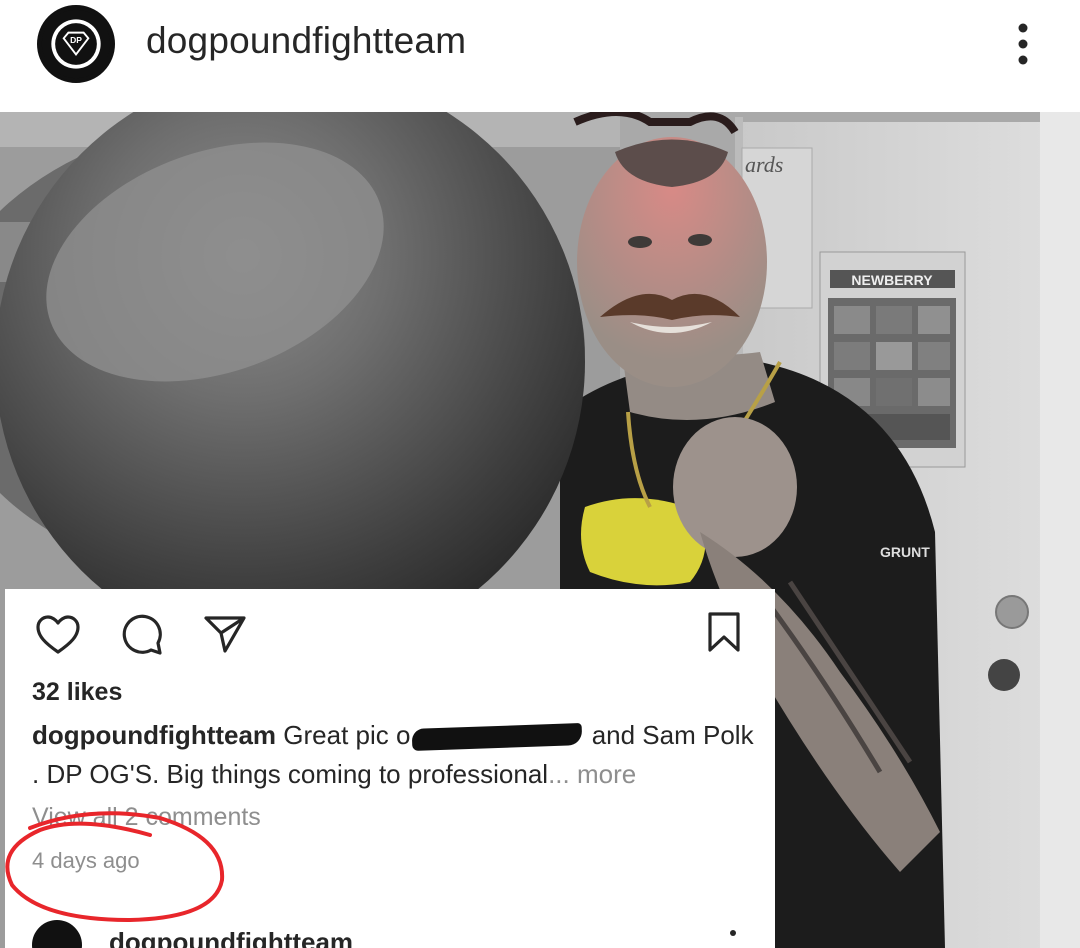 This screenshot has width=1080, height=948. What do you see at coordinates (347, 735) in the screenshot?
I see `caption-text-before: Great pic o` at bounding box center [347, 735].